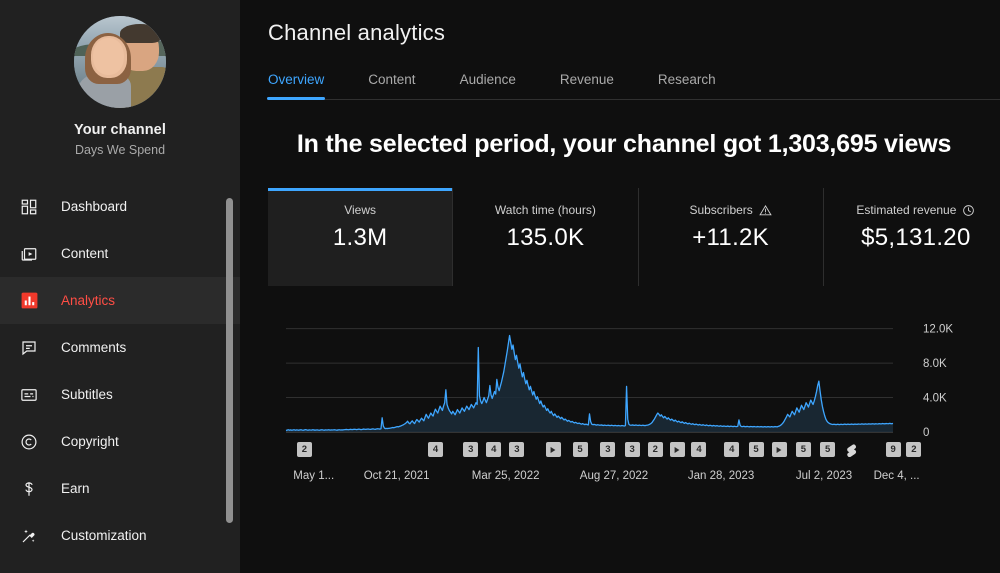 The width and height of the screenshot is (1000, 573). What do you see at coordinates (765, 210) in the screenshot?
I see `warning-icon` at bounding box center [765, 210].